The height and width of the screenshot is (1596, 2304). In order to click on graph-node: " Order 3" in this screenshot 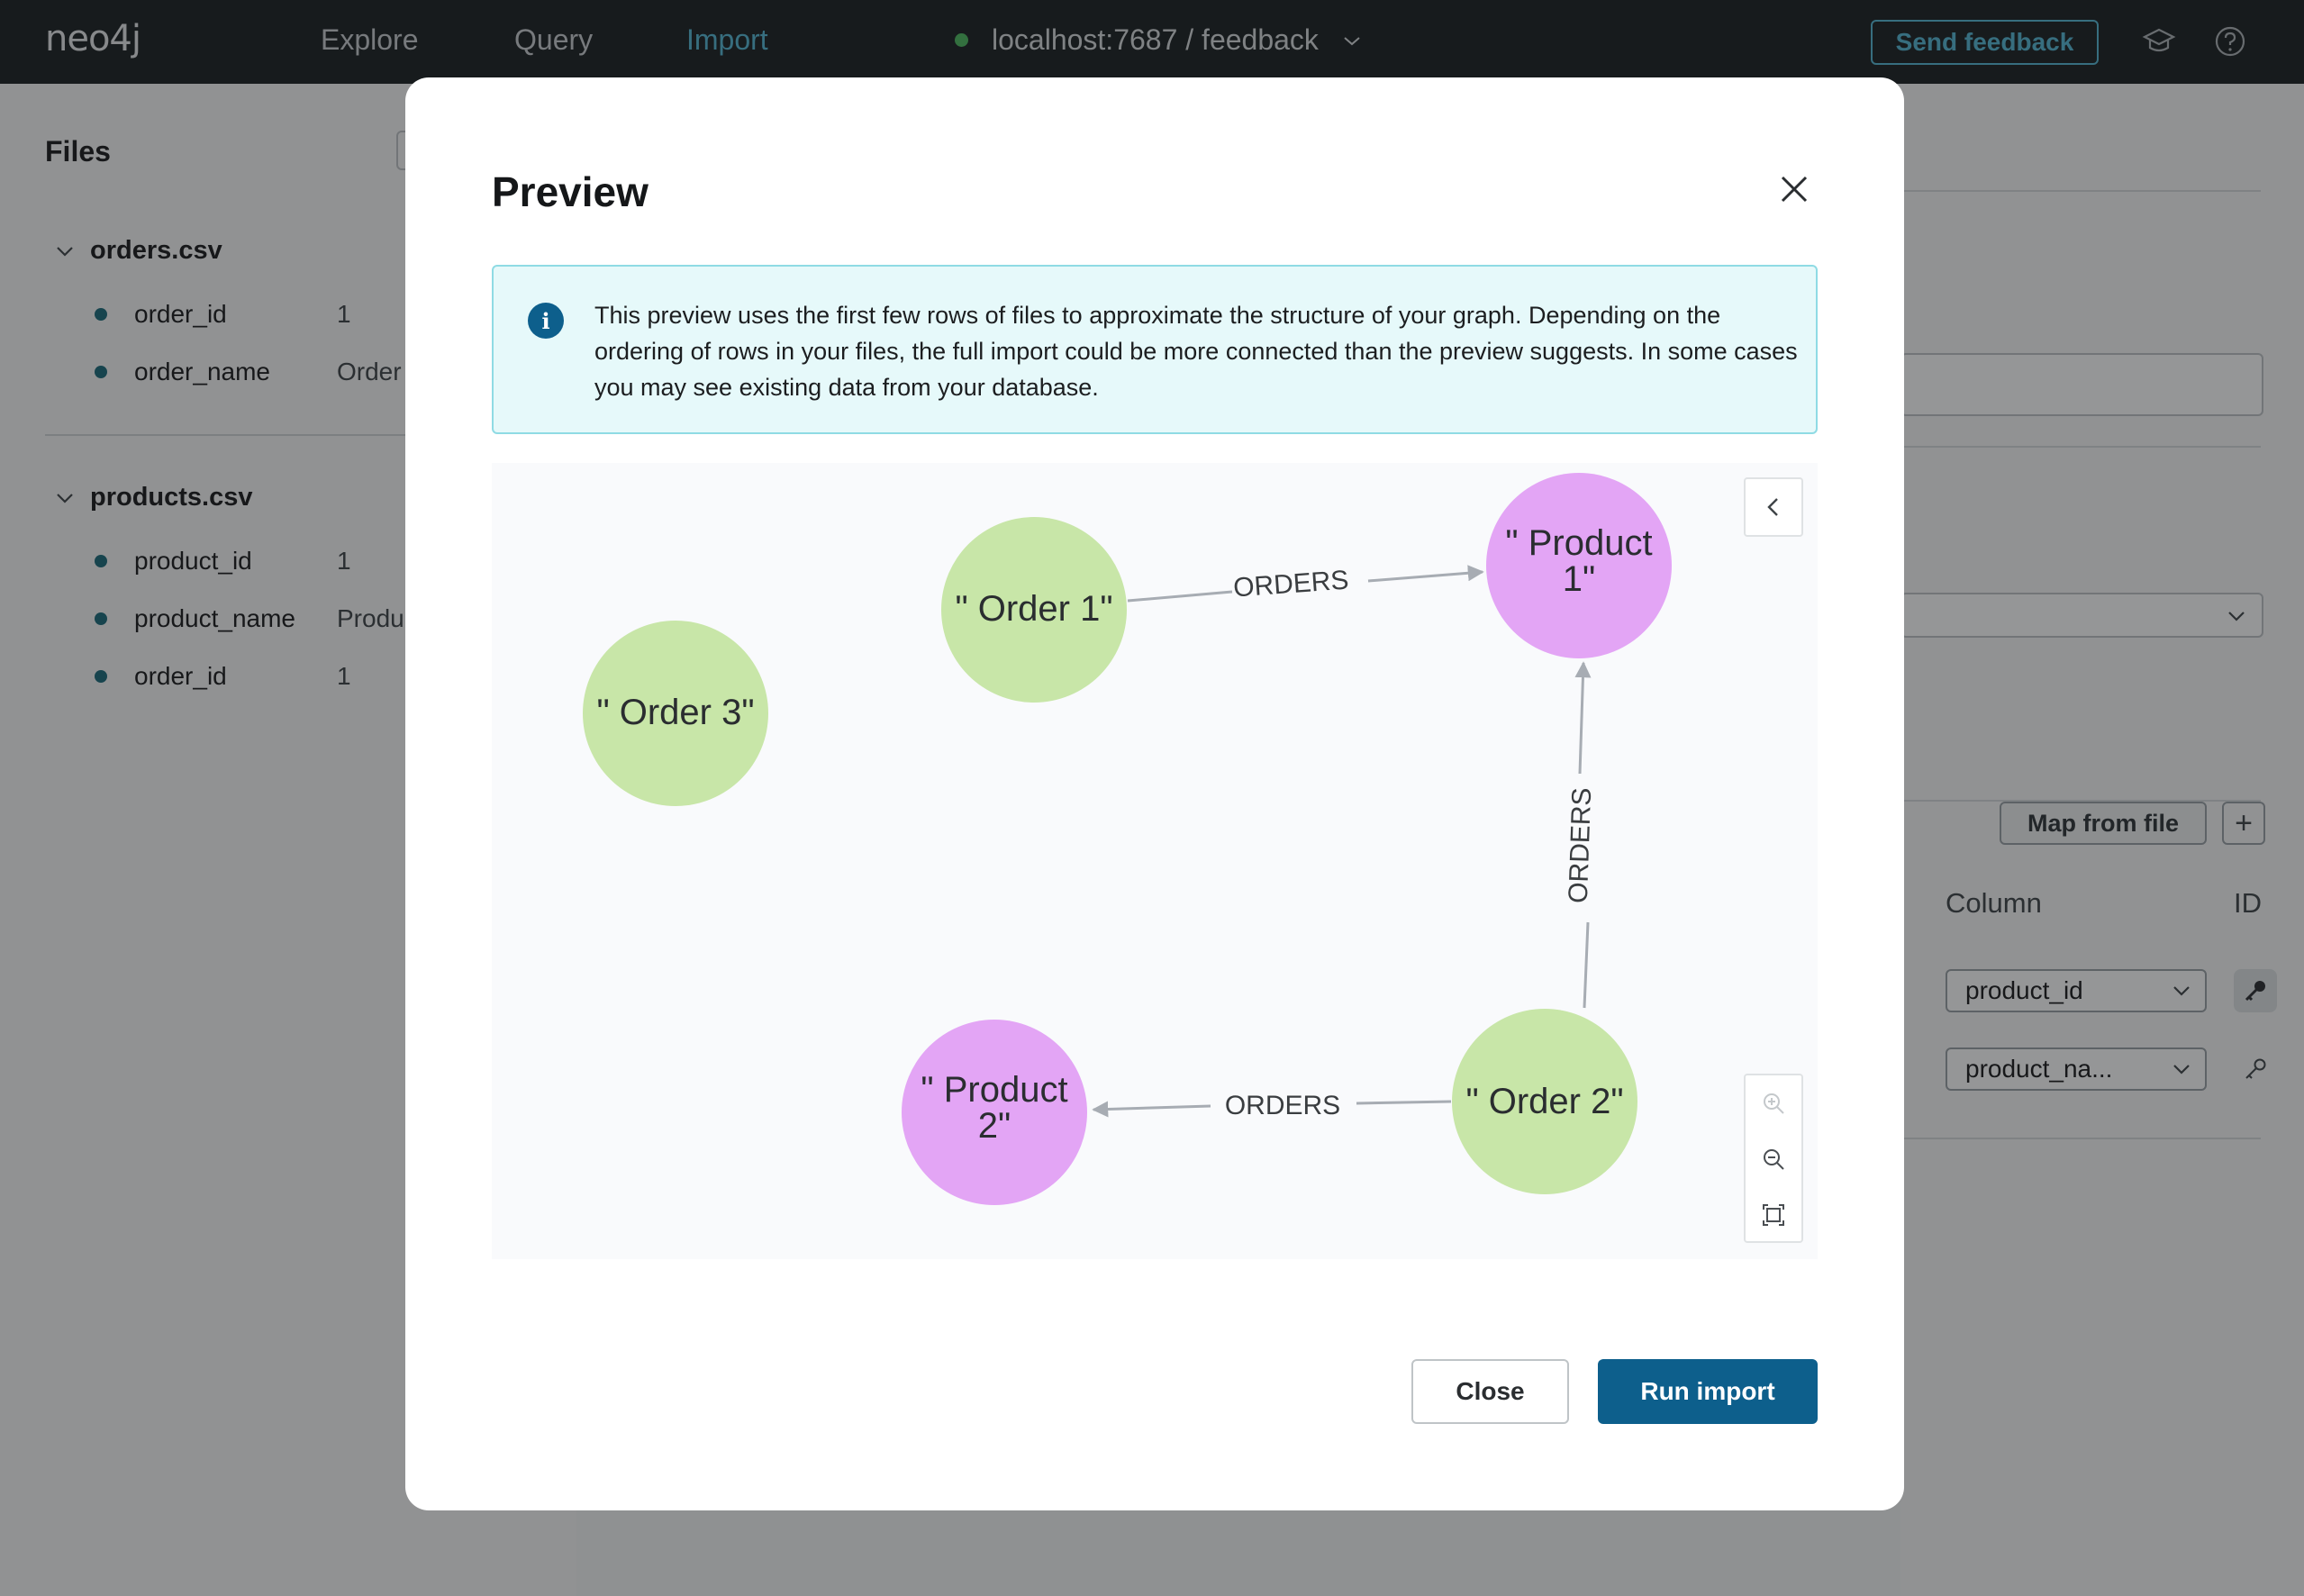, I will do `click(675, 713)`.